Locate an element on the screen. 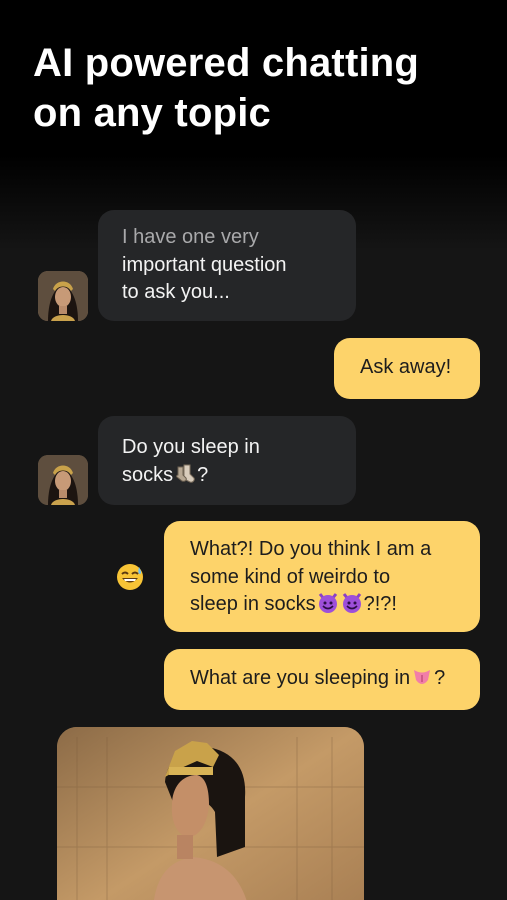 This screenshot has width=507, height=900. message-bubble-user: What are you sleeping in? is located at coordinates (322, 679).